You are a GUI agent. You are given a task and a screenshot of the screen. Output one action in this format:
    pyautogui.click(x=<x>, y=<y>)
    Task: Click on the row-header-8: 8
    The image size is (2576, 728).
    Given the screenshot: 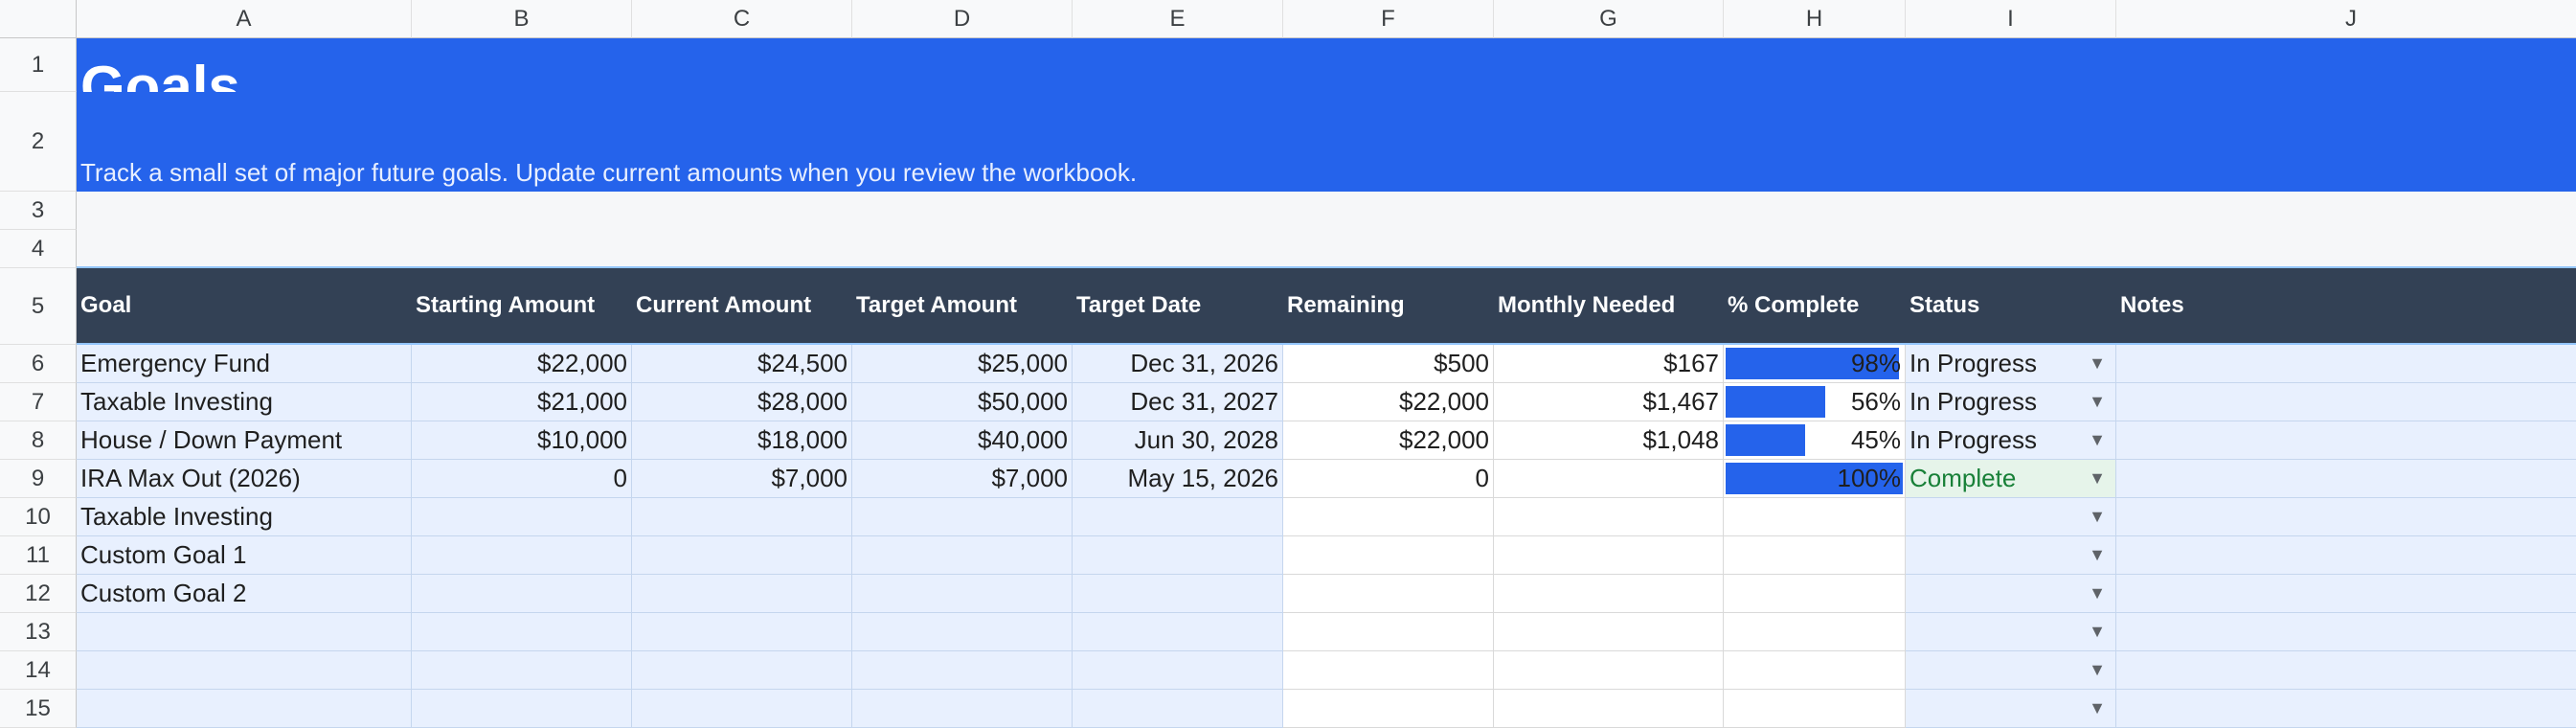 What is the action you would take?
    pyautogui.click(x=38, y=440)
    